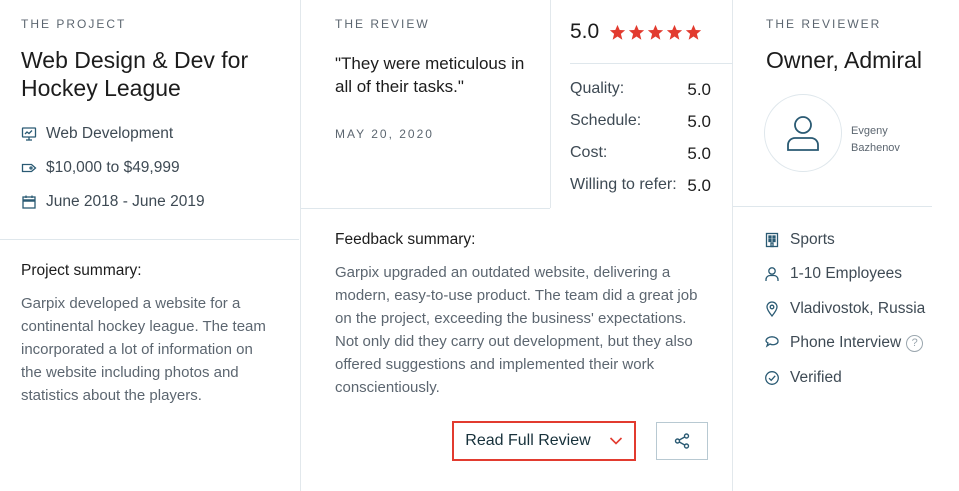 Image resolution: width=959 pixels, height=491 pixels. I want to click on reviewer-title: Owner, Admiral, so click(844, 60).